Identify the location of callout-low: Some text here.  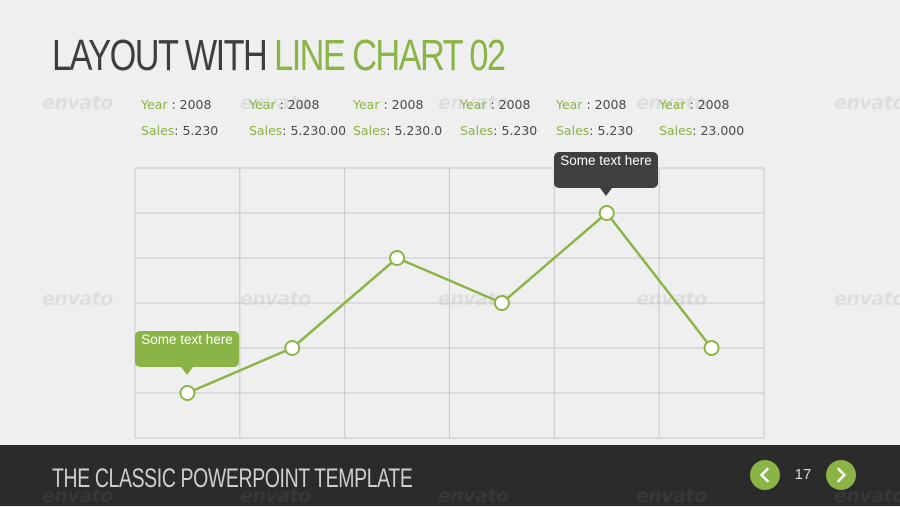
(187, 353).